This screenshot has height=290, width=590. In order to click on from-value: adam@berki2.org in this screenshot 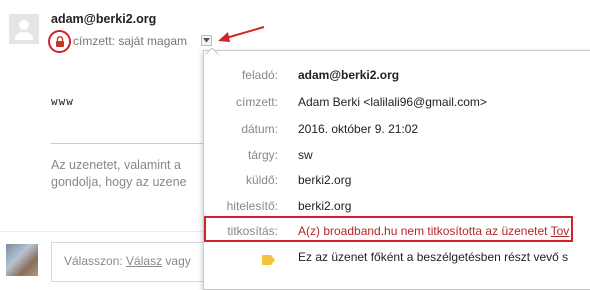, I will do `click(348, 75)`.